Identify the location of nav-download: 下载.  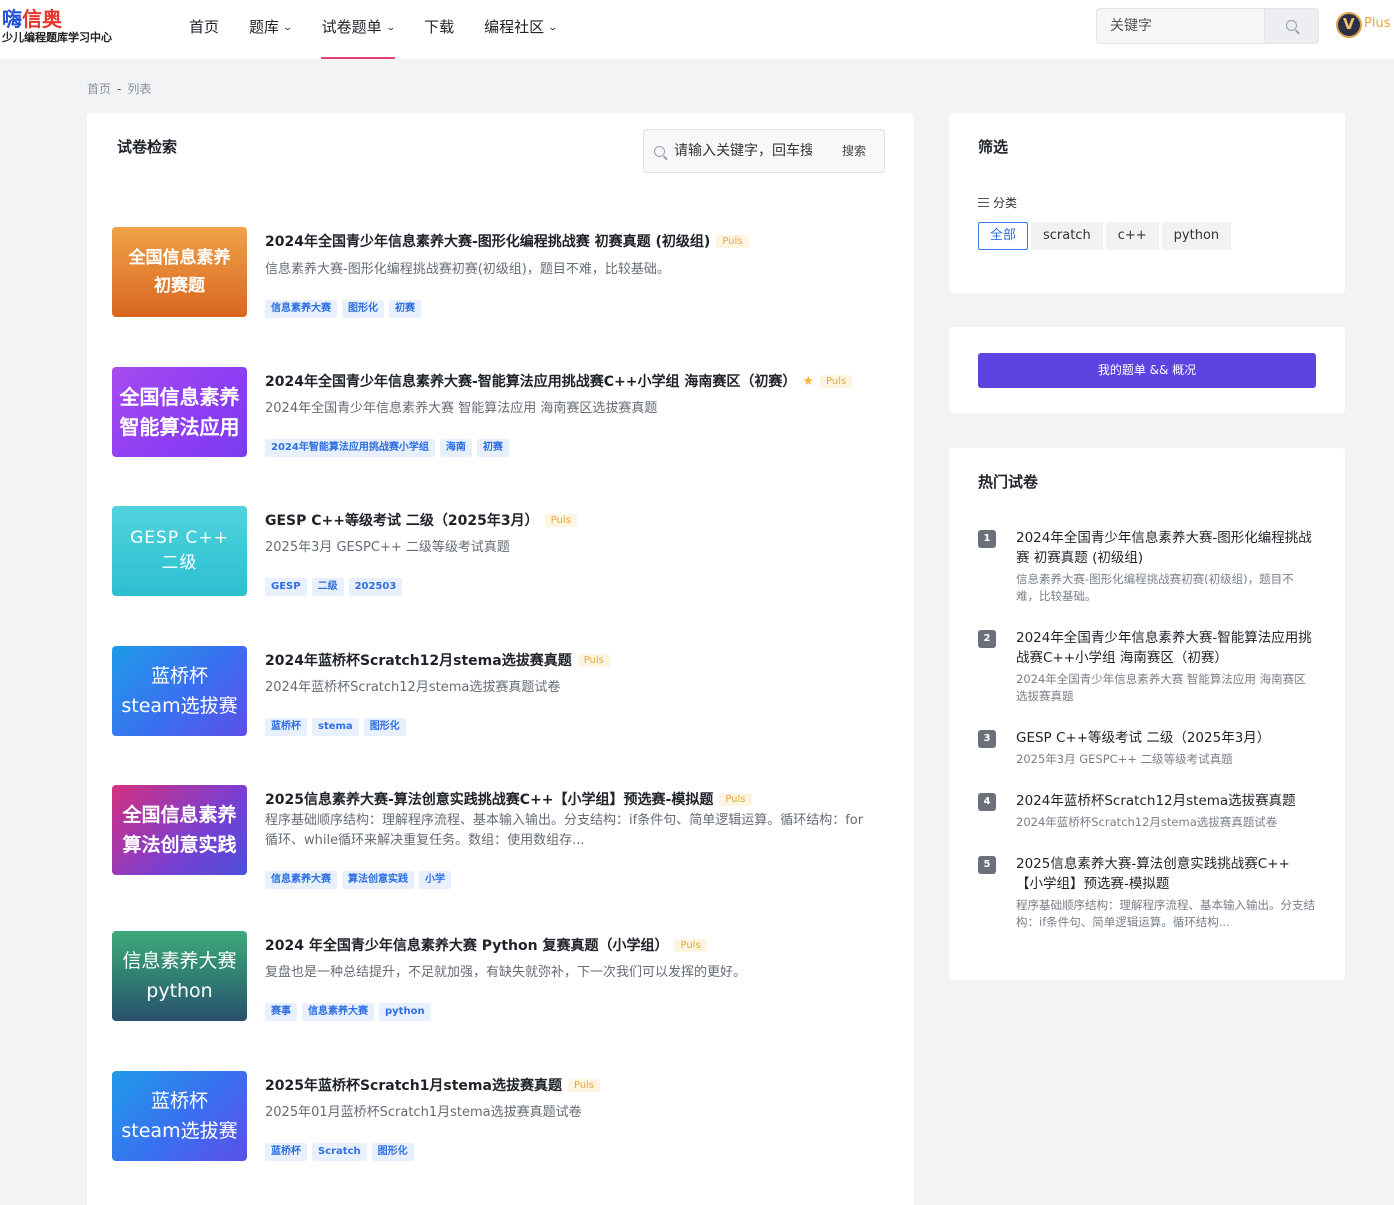
(439, 29).